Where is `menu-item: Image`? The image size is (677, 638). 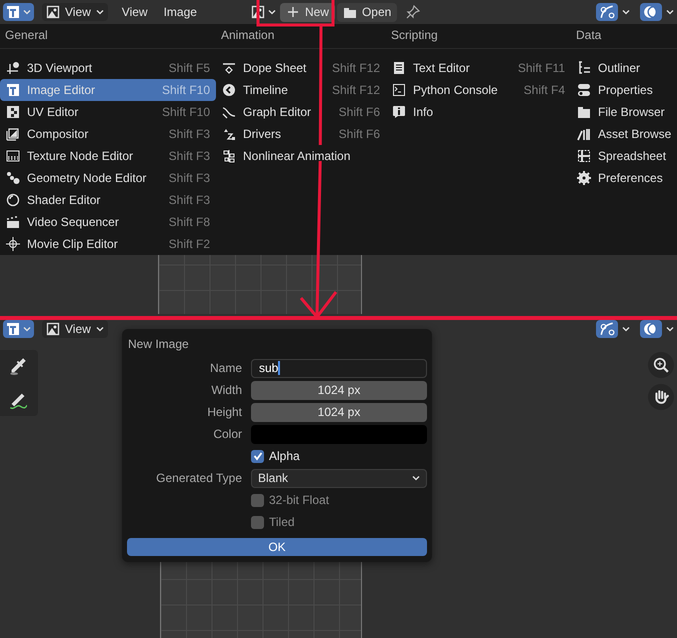
menu-item: Image is located at coordinates (180, 12).